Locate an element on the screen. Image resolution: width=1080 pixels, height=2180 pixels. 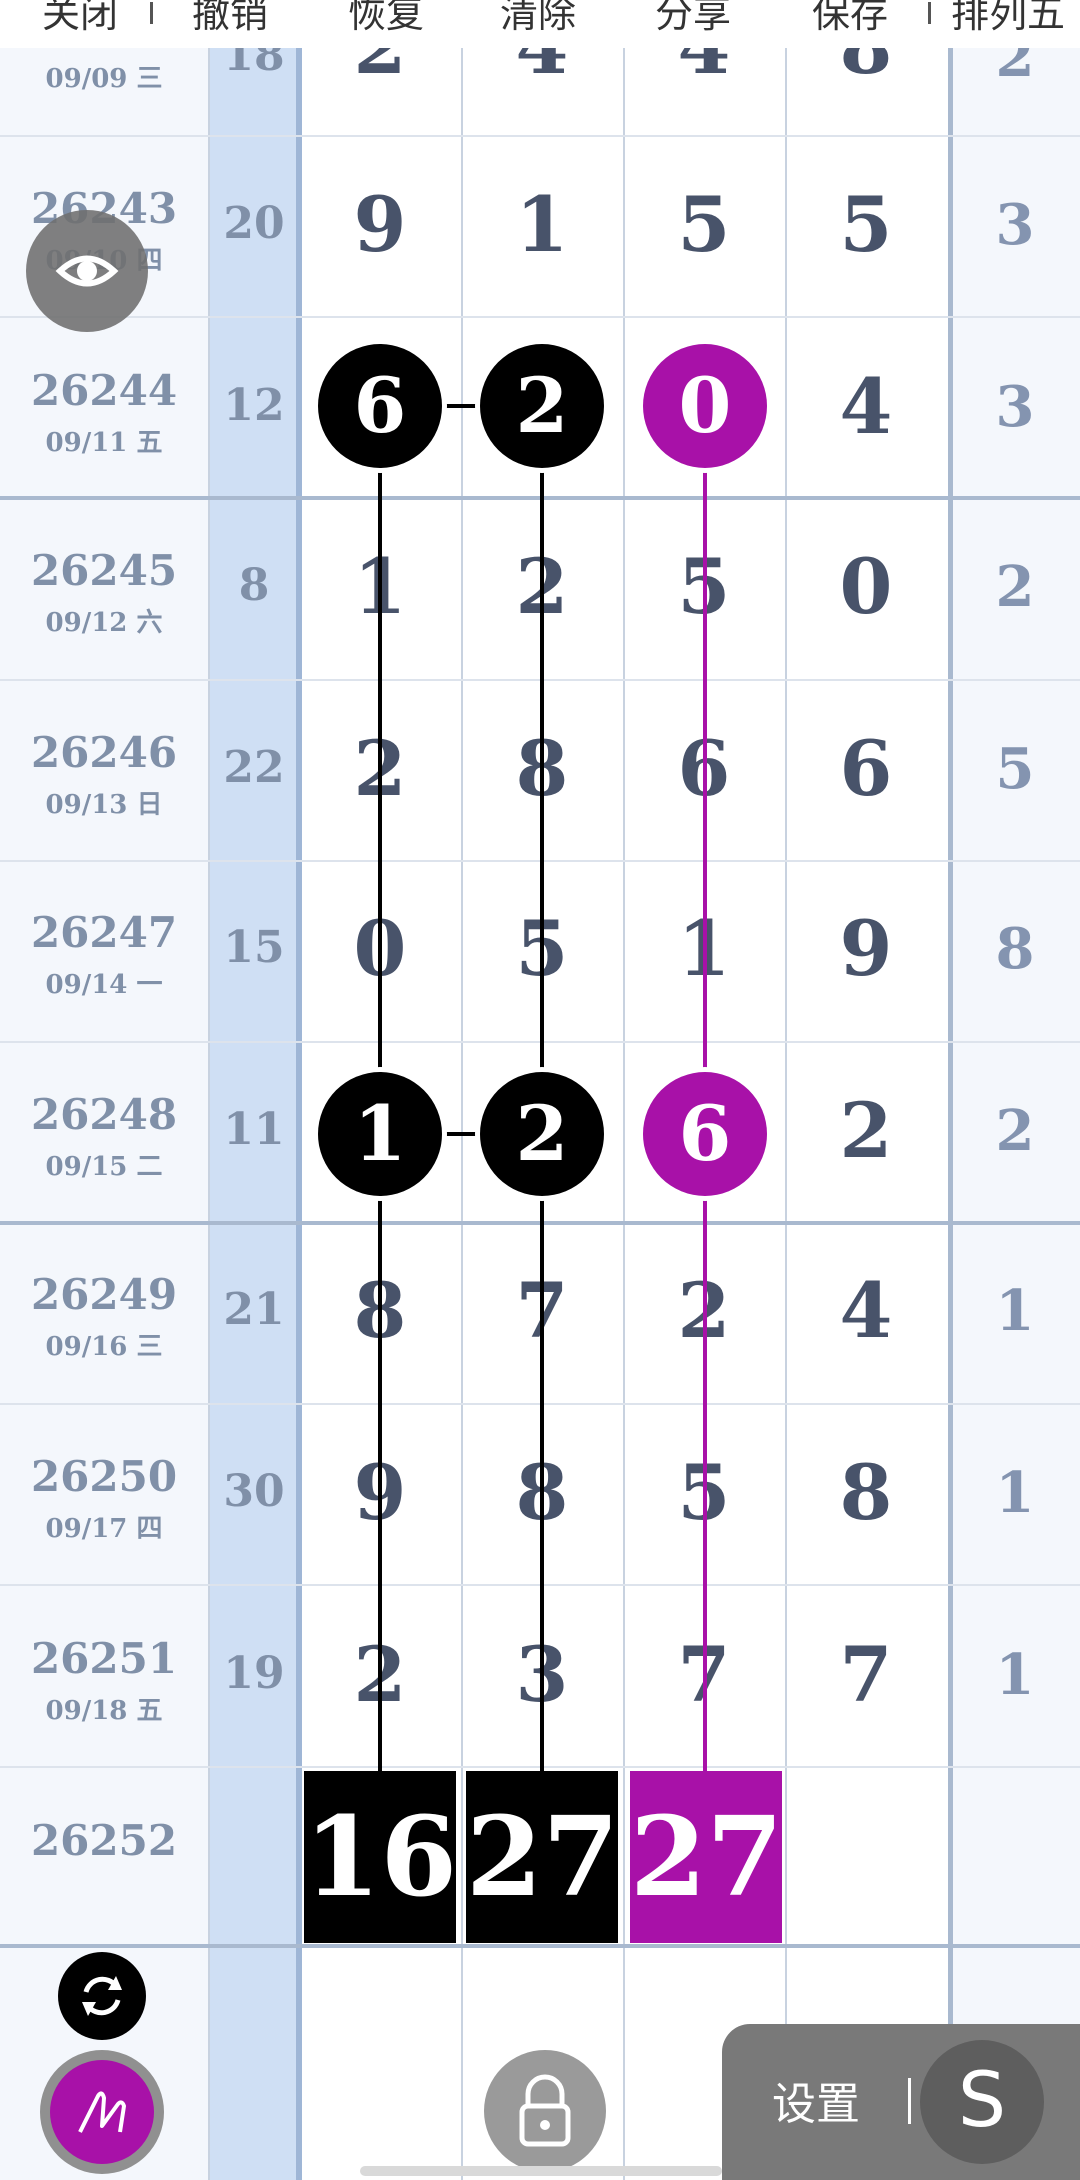
pen-tool-color is located at coordinates (102, 2112).